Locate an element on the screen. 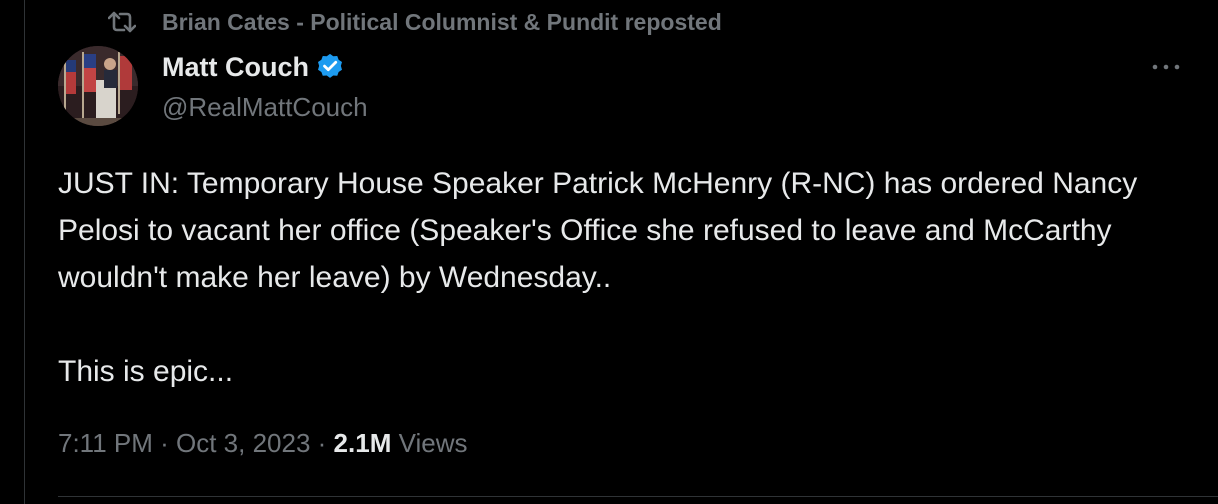 This screenshot has height=504, width=1218. views-label: Views is located at coordinates (429, 443).